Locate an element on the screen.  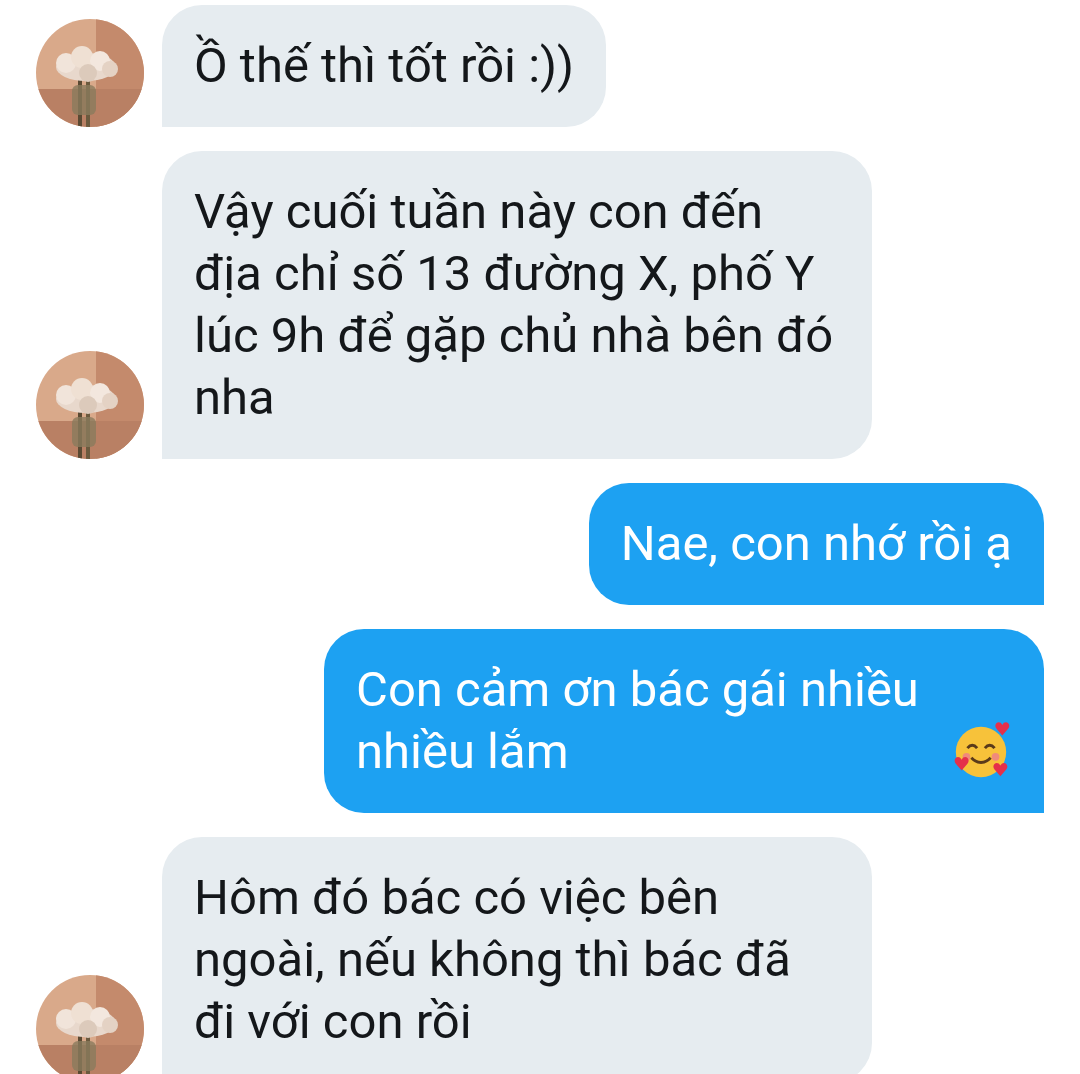
message-text: Ồ thế thì tốt rồi :)) is located at coordinates (384, 66).